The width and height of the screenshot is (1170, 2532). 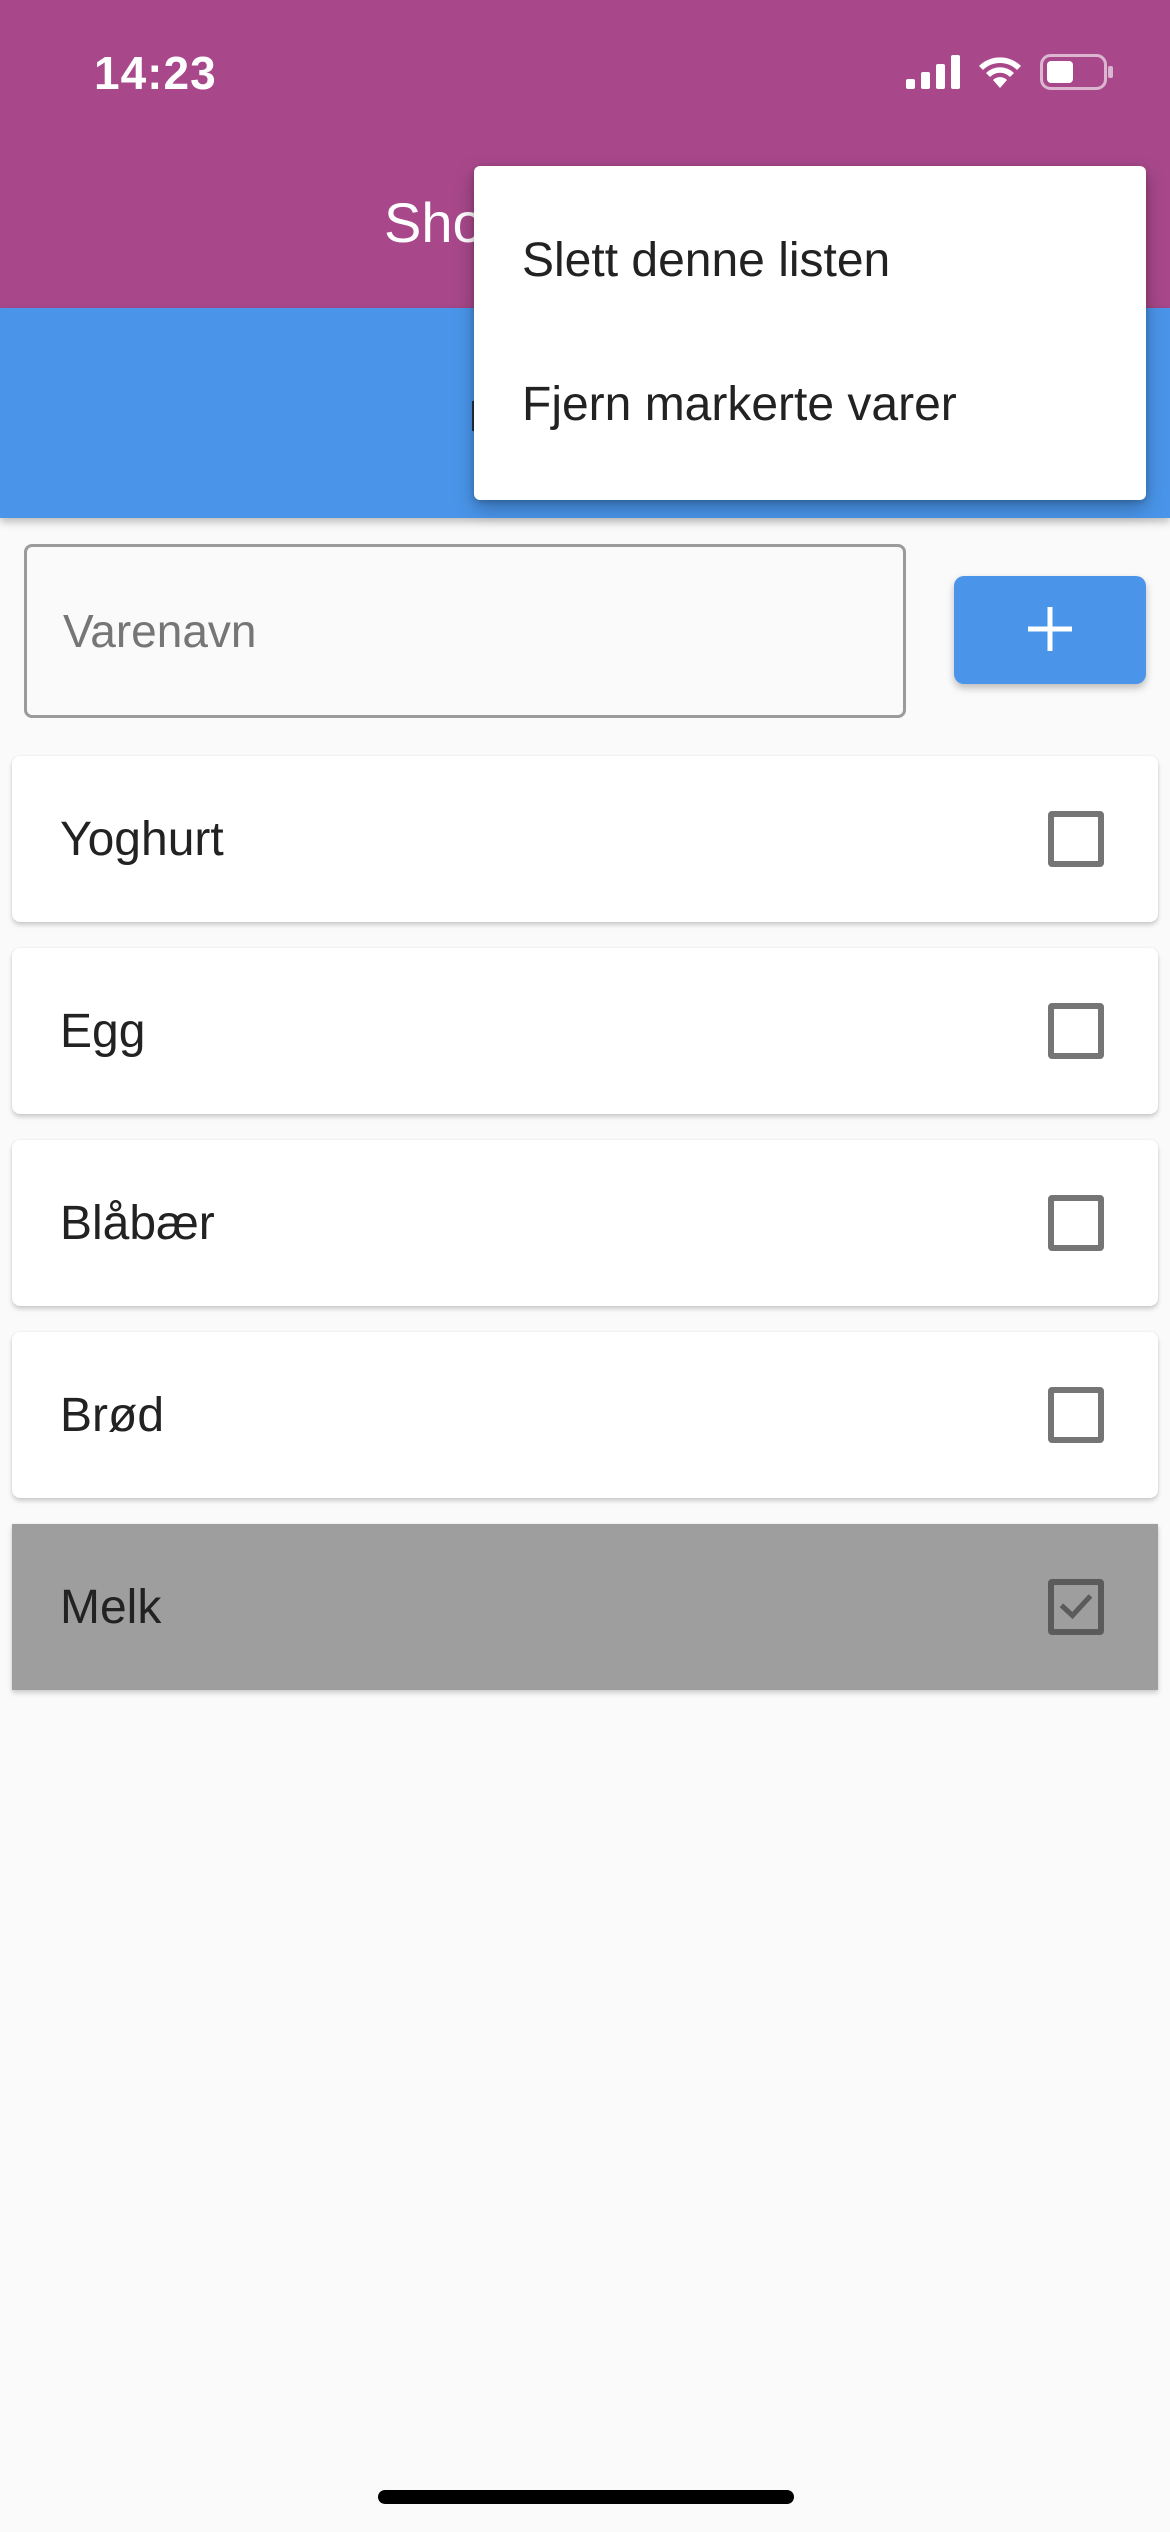 I want to click on overflow-menu: Slett denne listen Fjern markerte varer, so click(x=810, y=333).